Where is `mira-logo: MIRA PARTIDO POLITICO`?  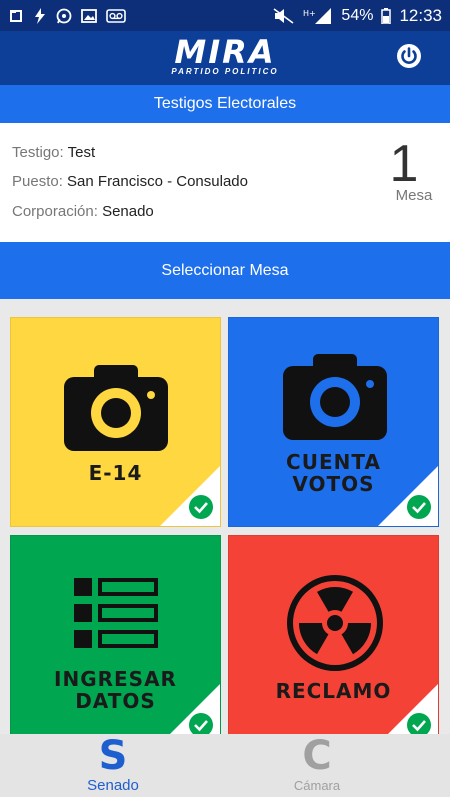 mira-logo: MIRA PARTIDO POLITICO is located at coordinates (225, 55).